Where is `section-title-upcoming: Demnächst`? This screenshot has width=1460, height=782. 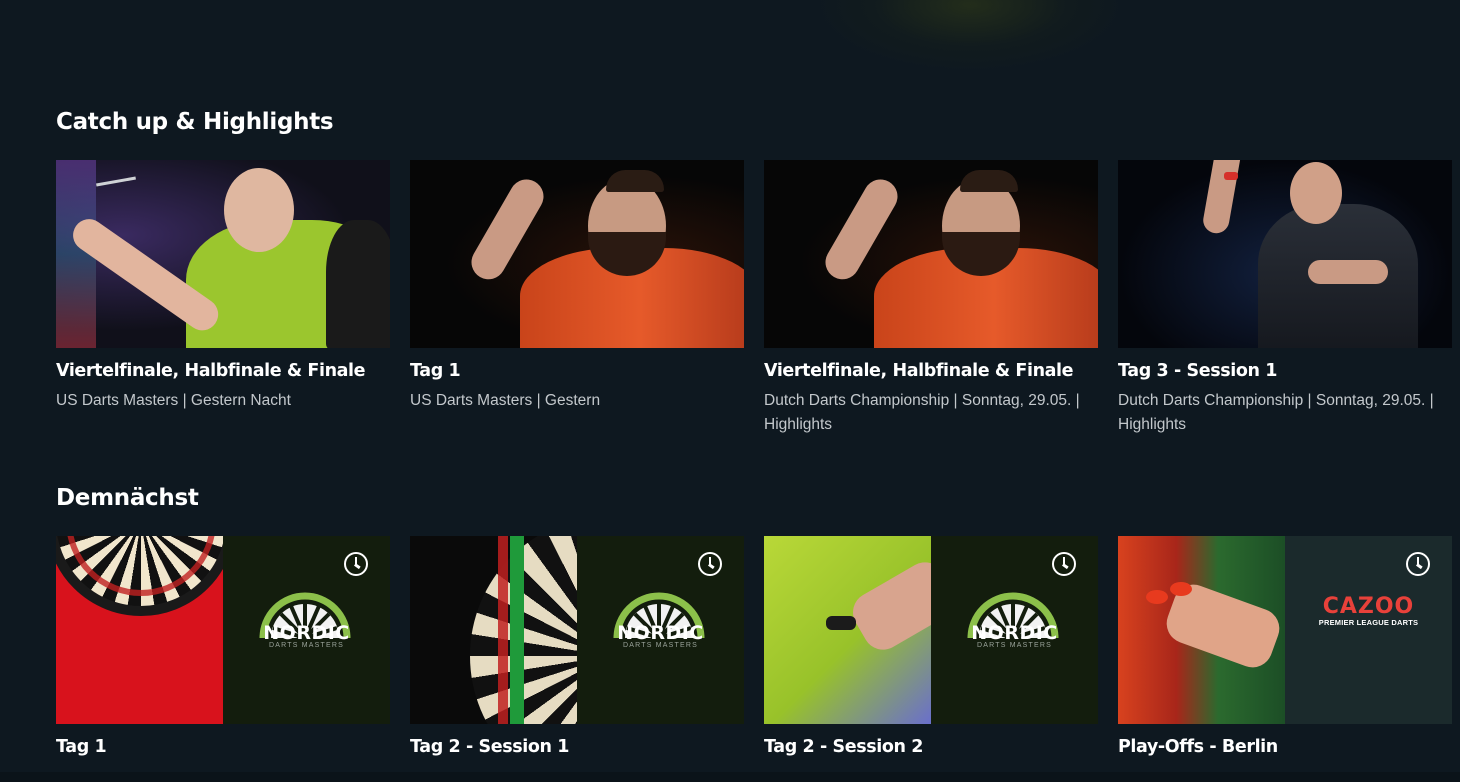 section-title-upcoming: Demnächst is located at coordinates (127, 498).